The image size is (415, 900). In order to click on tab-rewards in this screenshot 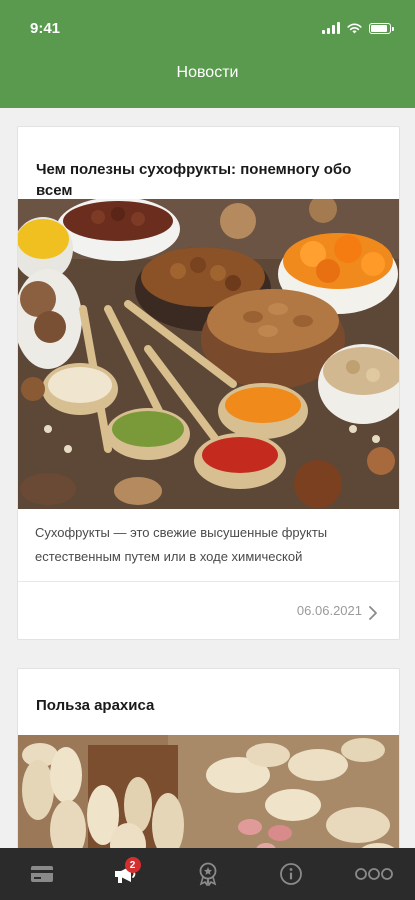, I will do `click(208, 874)`.